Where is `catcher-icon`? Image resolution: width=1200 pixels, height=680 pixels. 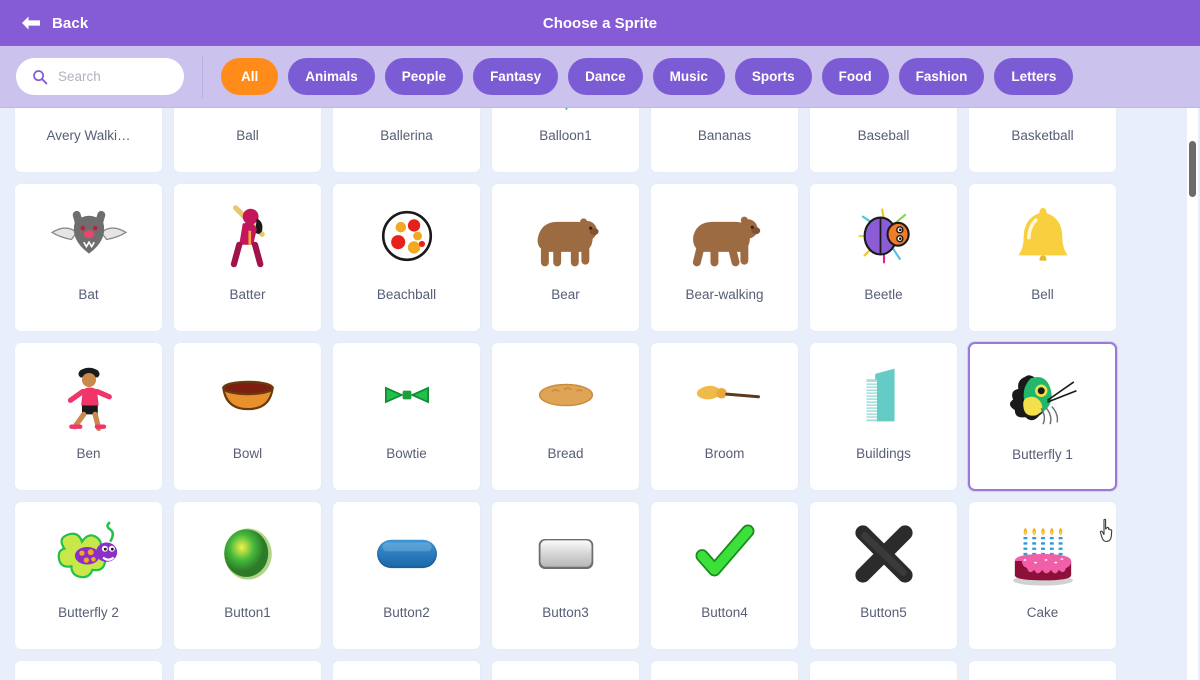
catcher-icon is located at coordinates (1042, 670).